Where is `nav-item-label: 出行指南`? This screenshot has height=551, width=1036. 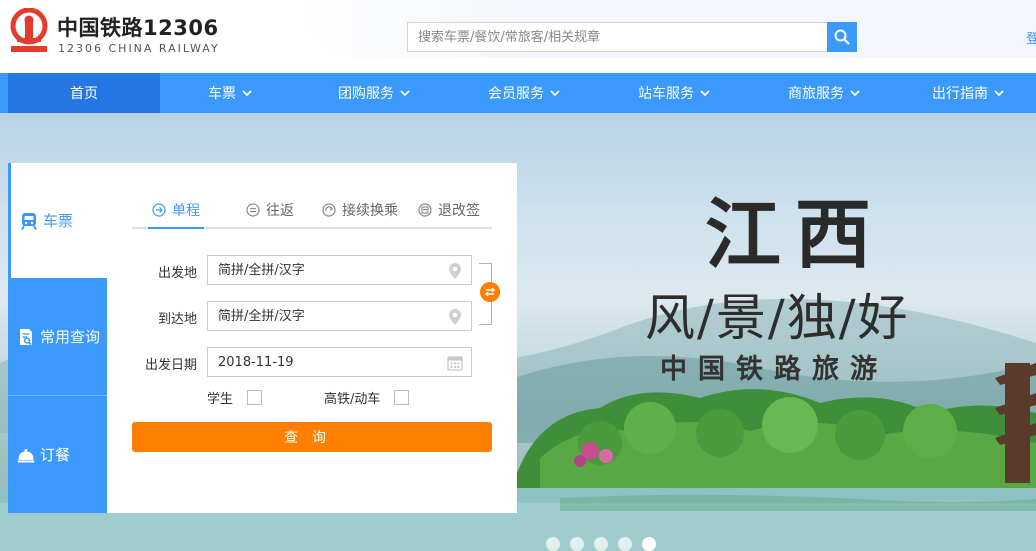 nav-item-label: 出行指南 is located at coordinates (960, 94).